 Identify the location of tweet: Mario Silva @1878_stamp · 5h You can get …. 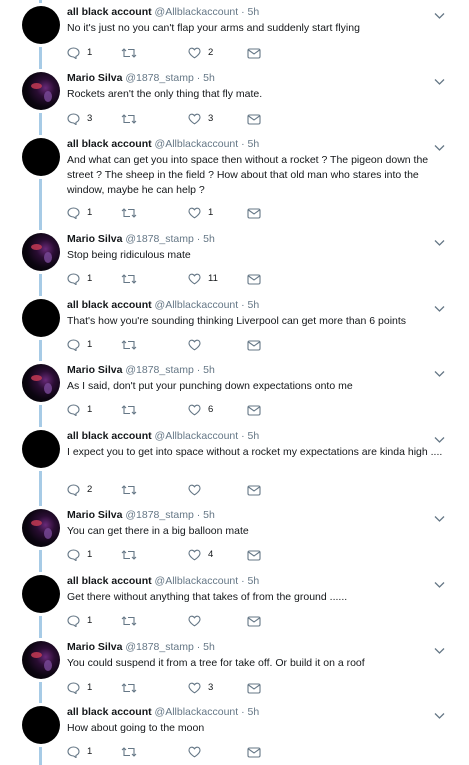
(234, 537).